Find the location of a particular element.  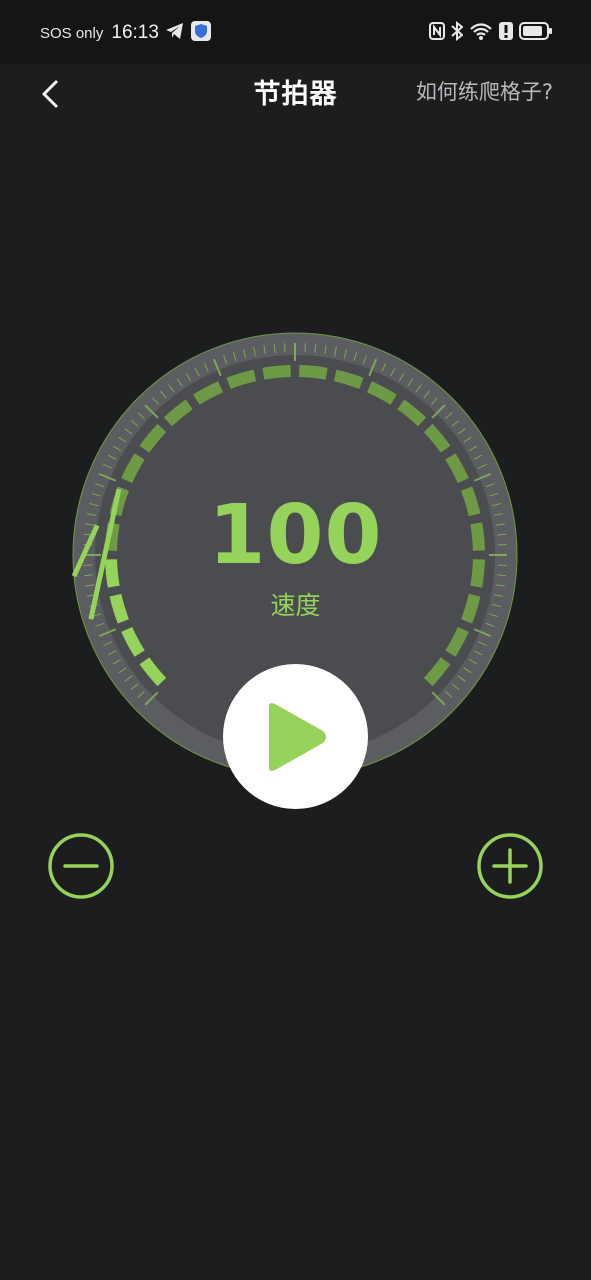

plus-circle-icon is located at coordinates (510, 866).